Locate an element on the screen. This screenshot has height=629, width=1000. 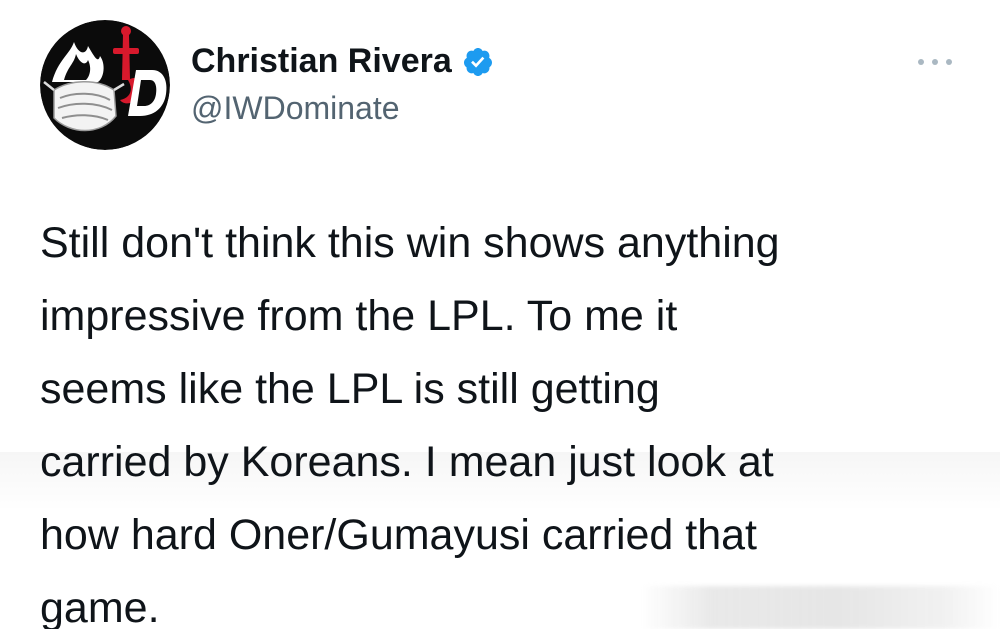
tweet-text-line: impressive from the LPL. To me it is located at coordinates (359, 316).